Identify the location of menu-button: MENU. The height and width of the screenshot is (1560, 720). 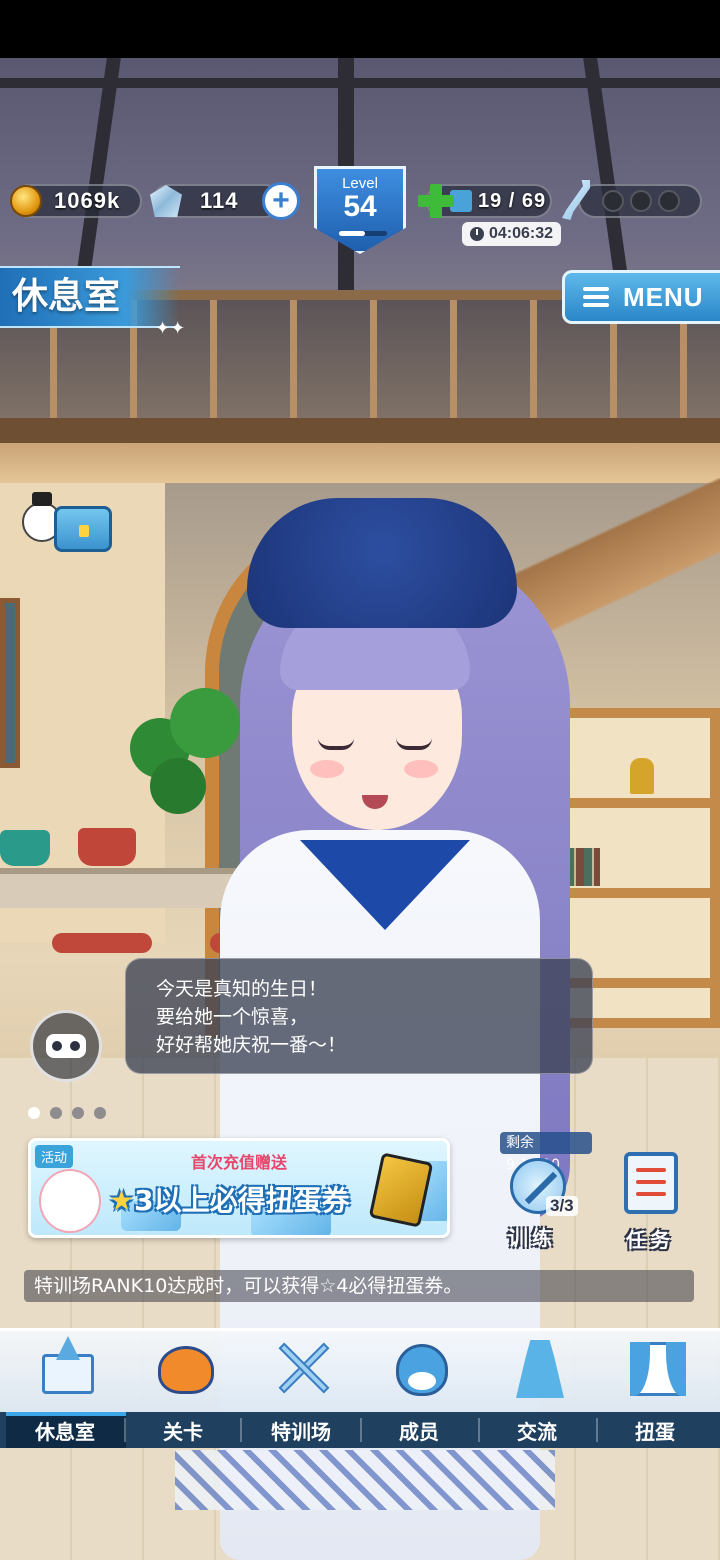
(641, 297).